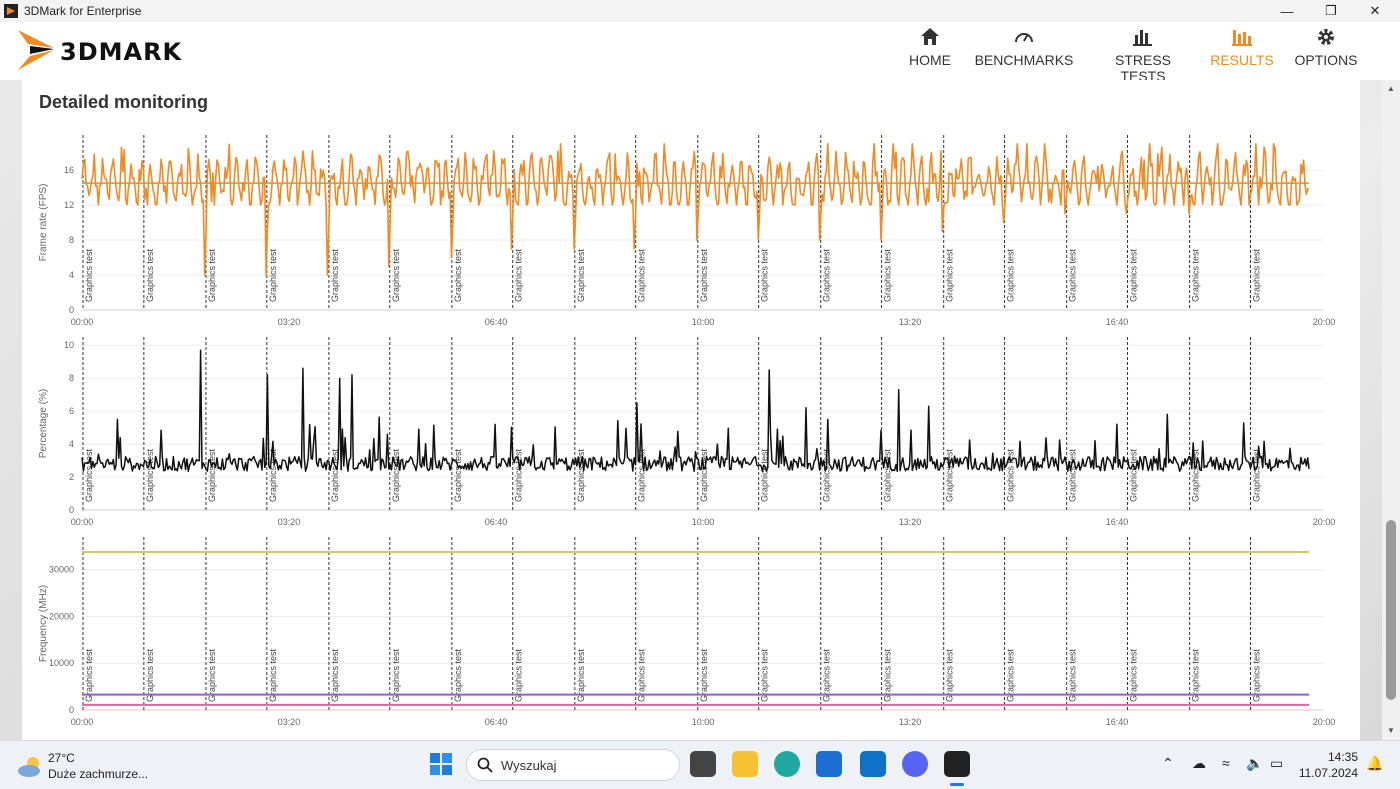 Image resolution: width=1400 pixels, height=789 pixels. What do you see at coordinates (745, 764) in the screenshot?
I see `file-explorer-icon` at bounding box center [745, 764].